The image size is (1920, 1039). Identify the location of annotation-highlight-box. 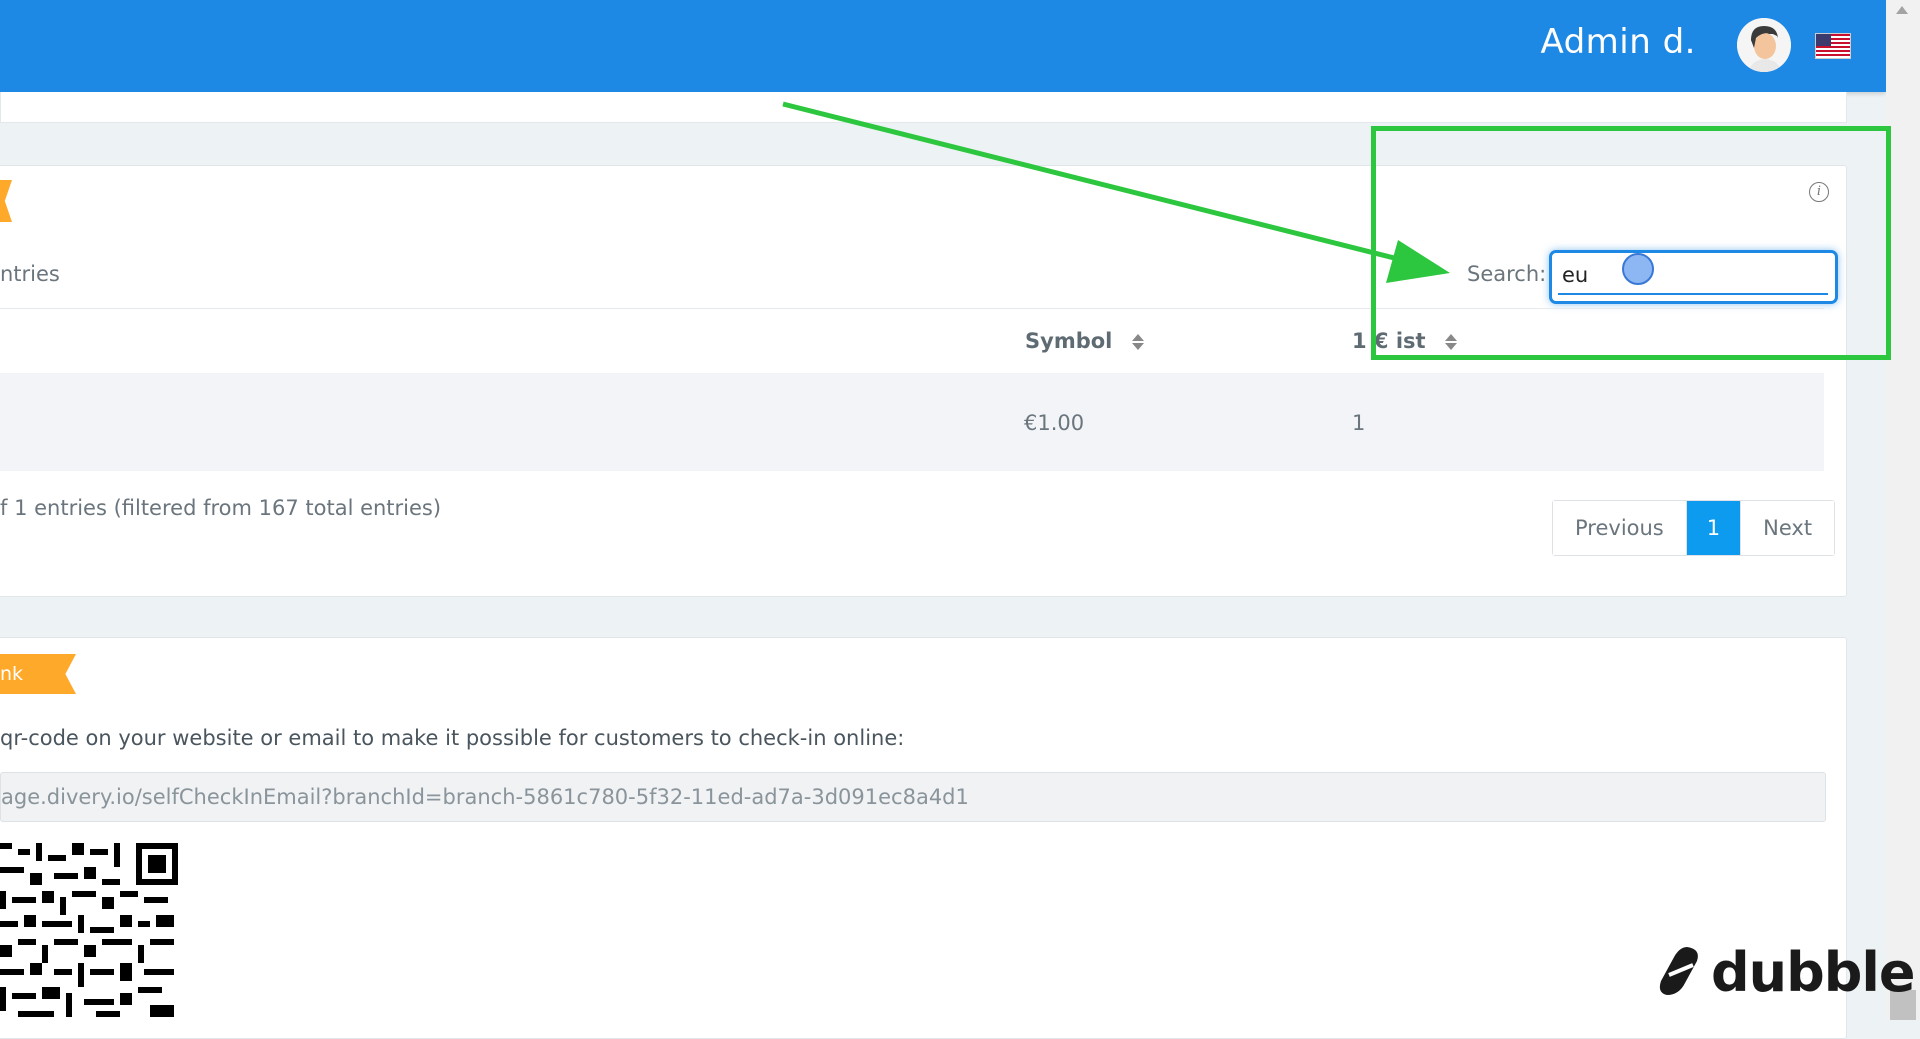
(1631, 243).